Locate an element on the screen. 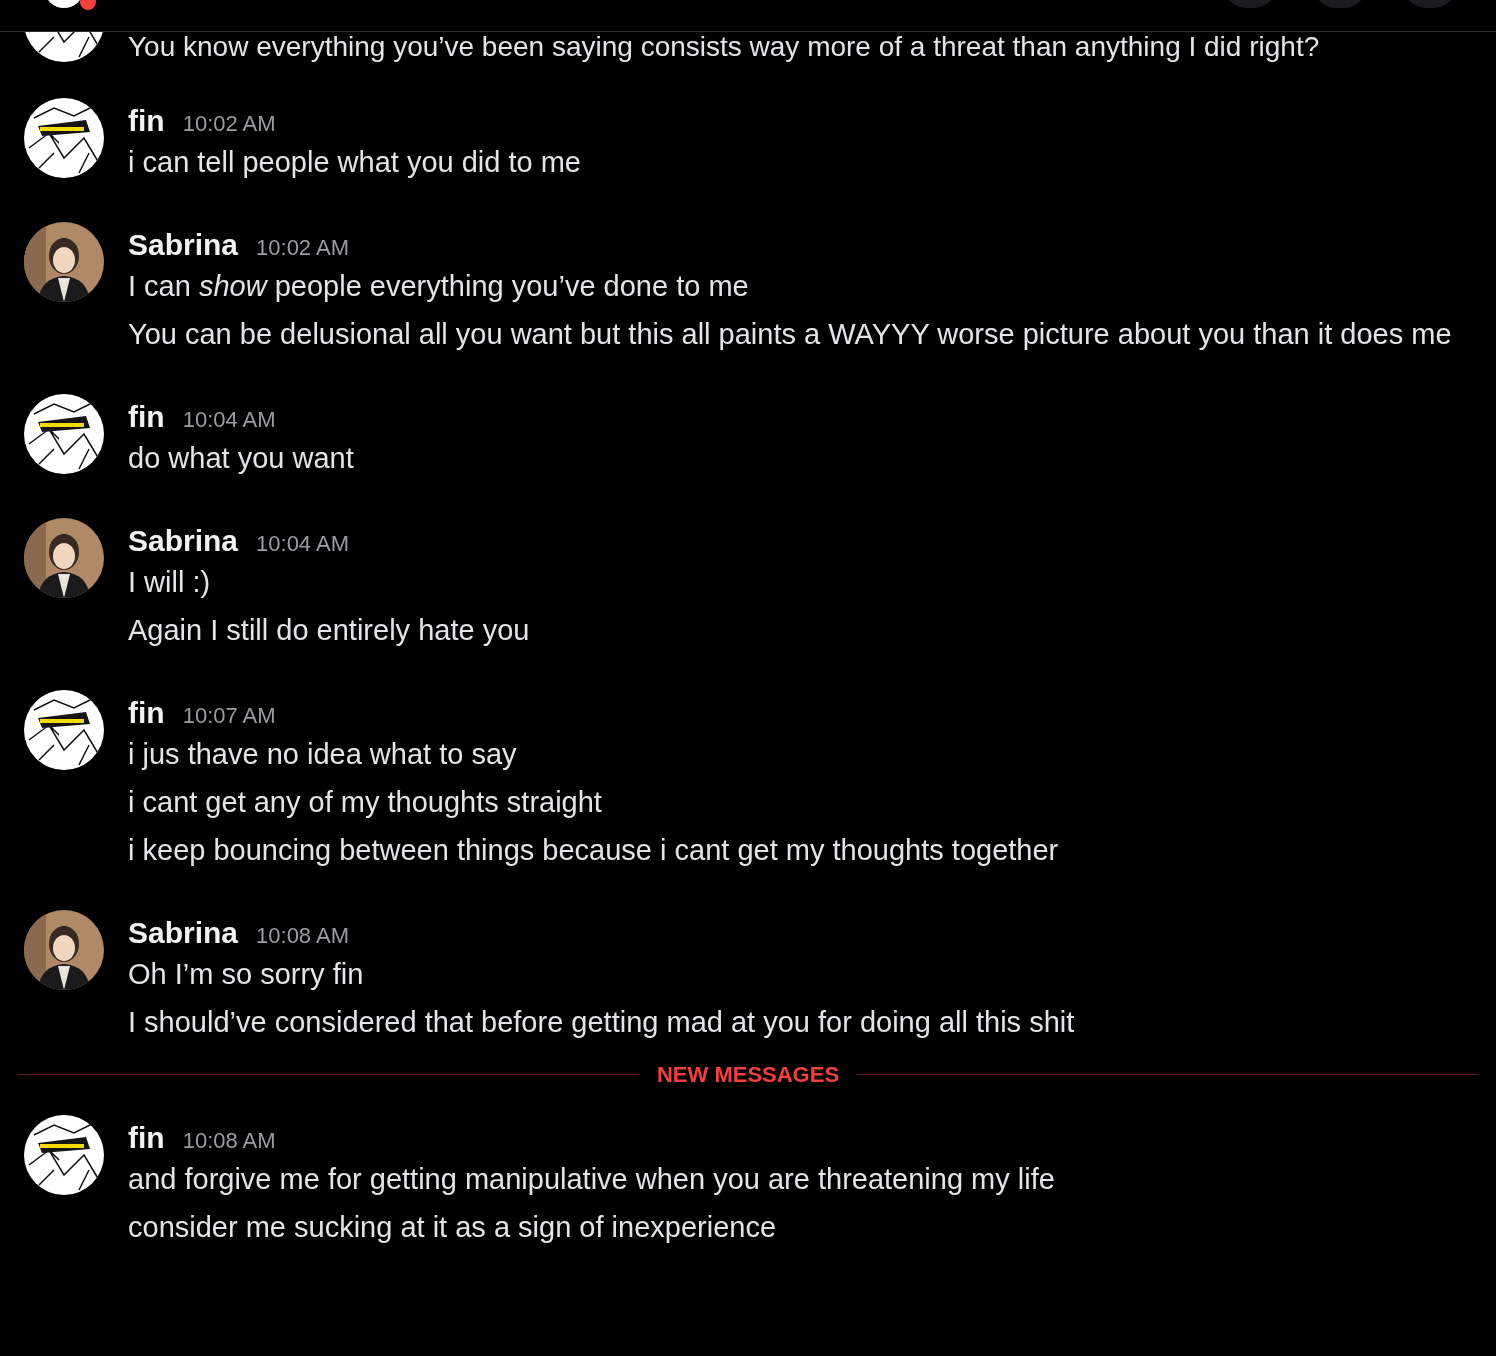  new-messages-label: NEW MESSAGES is located at coordinates (748, 1075).